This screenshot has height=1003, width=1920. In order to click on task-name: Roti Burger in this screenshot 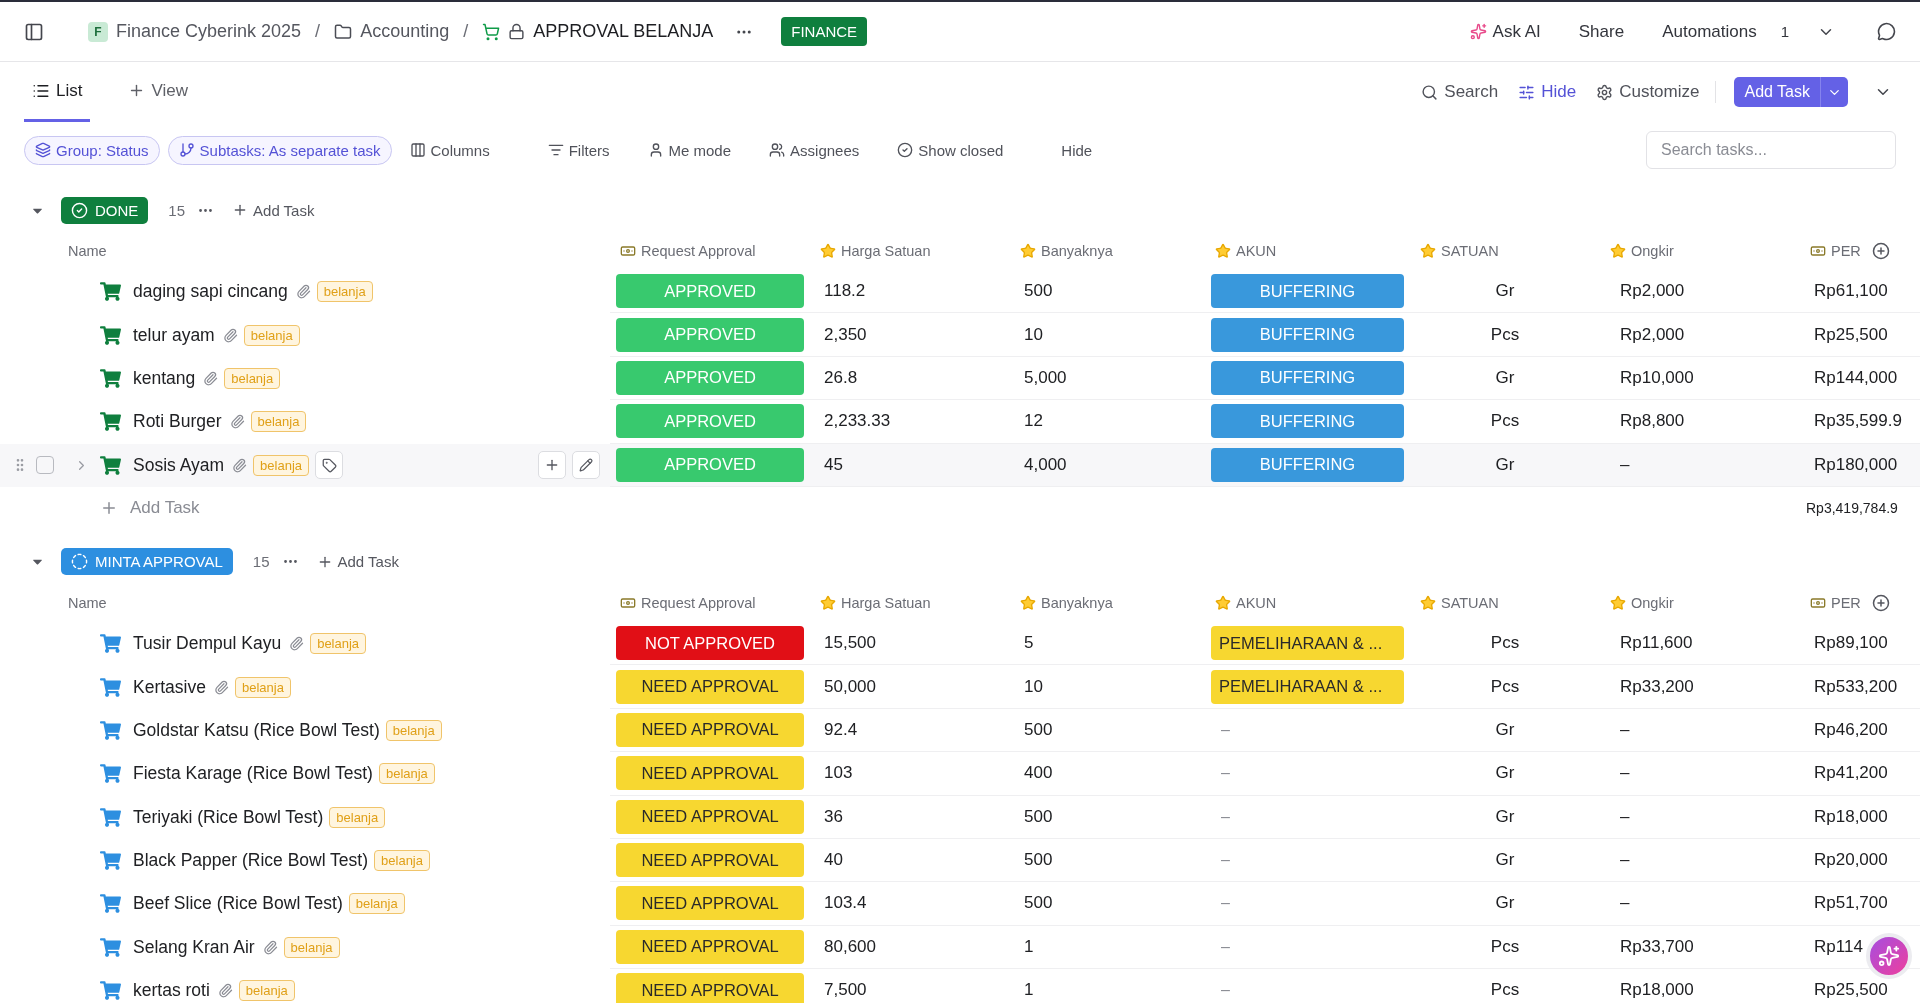, I will do `click(177, 422)`.